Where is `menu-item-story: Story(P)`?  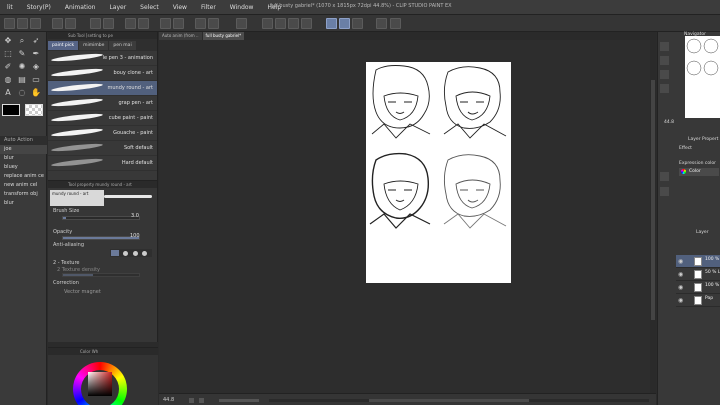
menu-item-story: Story(P) is located at coordinates (39, 7).